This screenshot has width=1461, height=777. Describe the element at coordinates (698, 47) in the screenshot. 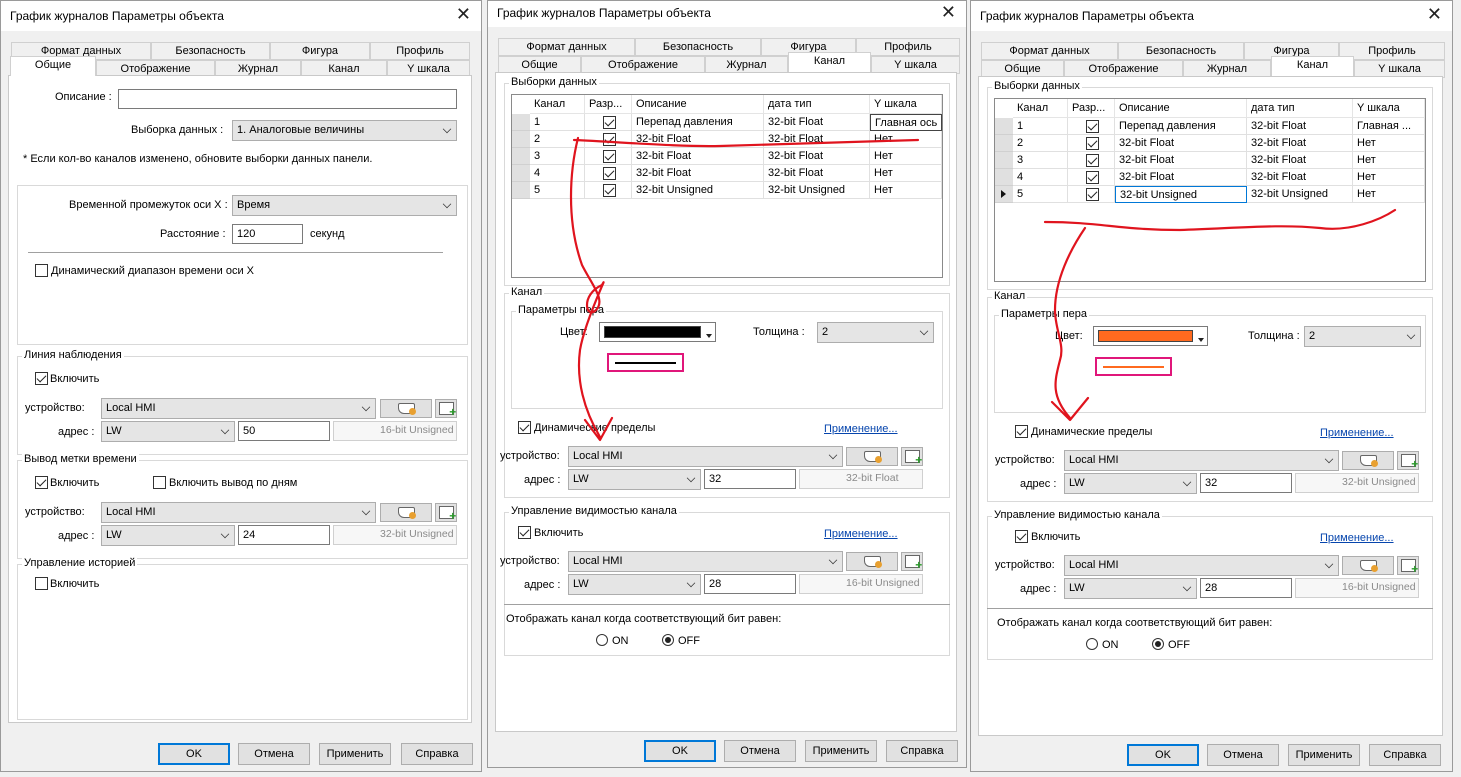

I see `tab-security: Безопасность` at that location.